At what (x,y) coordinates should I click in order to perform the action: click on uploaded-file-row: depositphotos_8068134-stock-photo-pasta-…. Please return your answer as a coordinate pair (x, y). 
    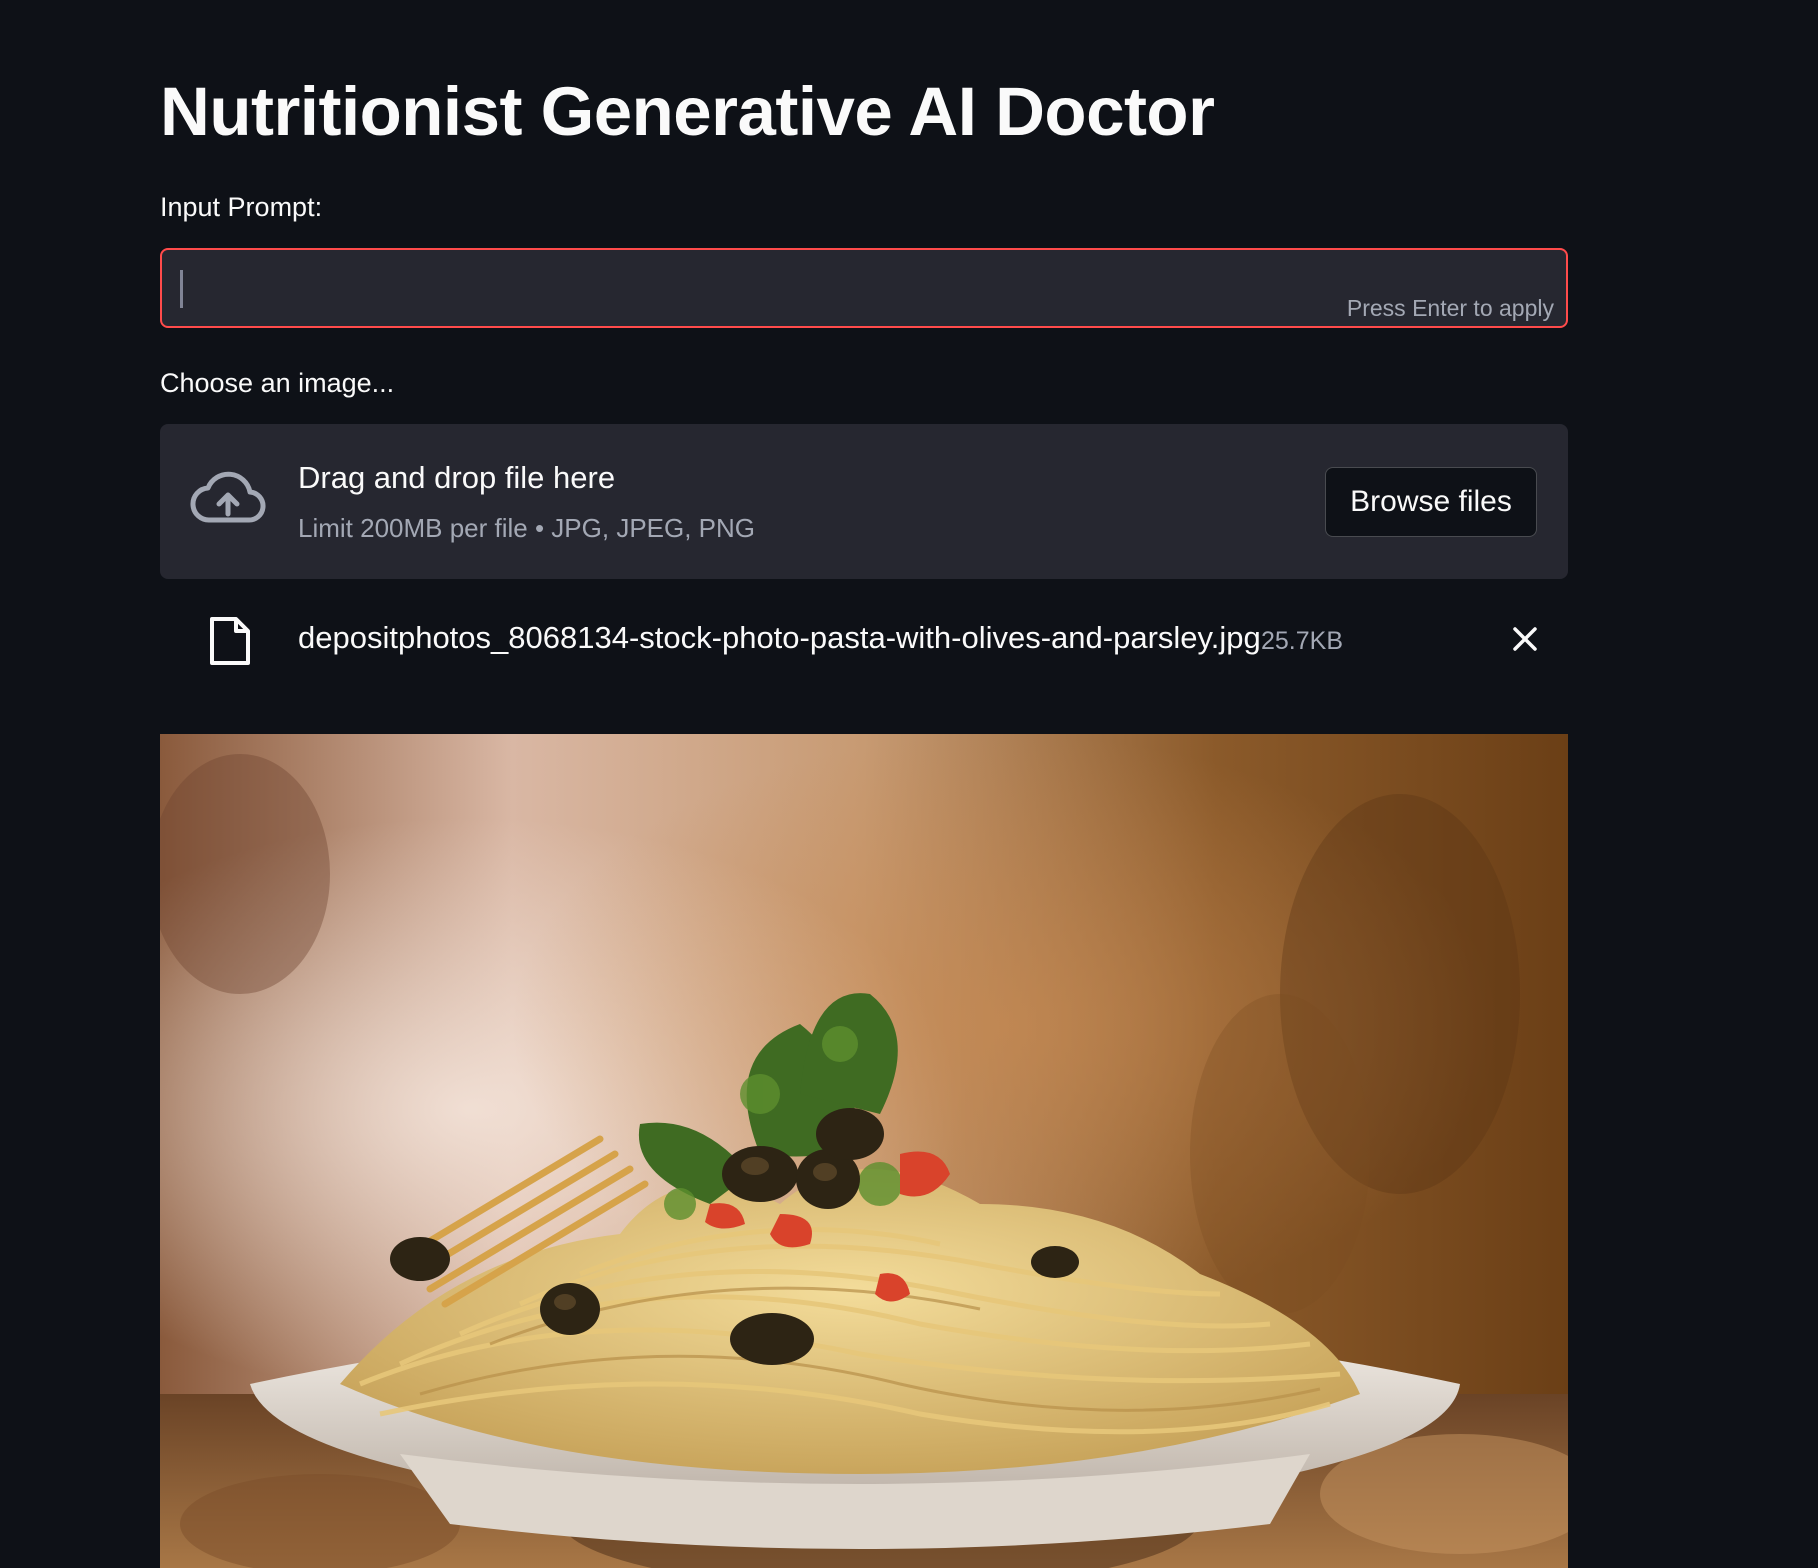
    Looking at the image, I should click on (864, 640).